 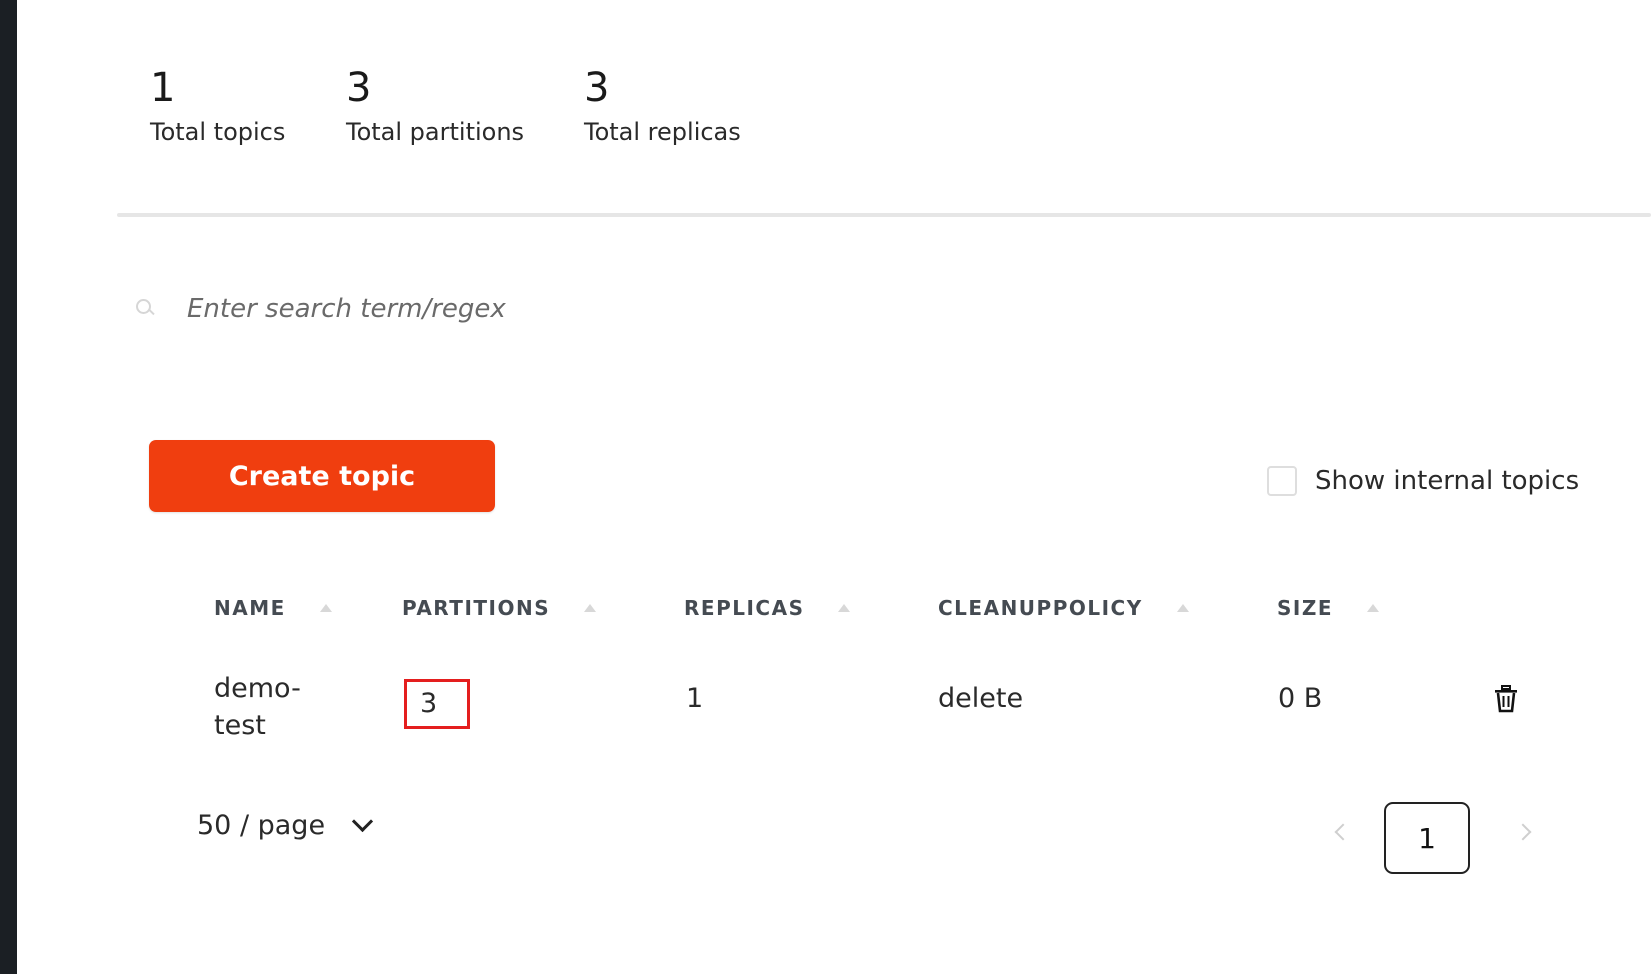 I want to click on create-topic-button: Create topic, so click(x=322, y=476).